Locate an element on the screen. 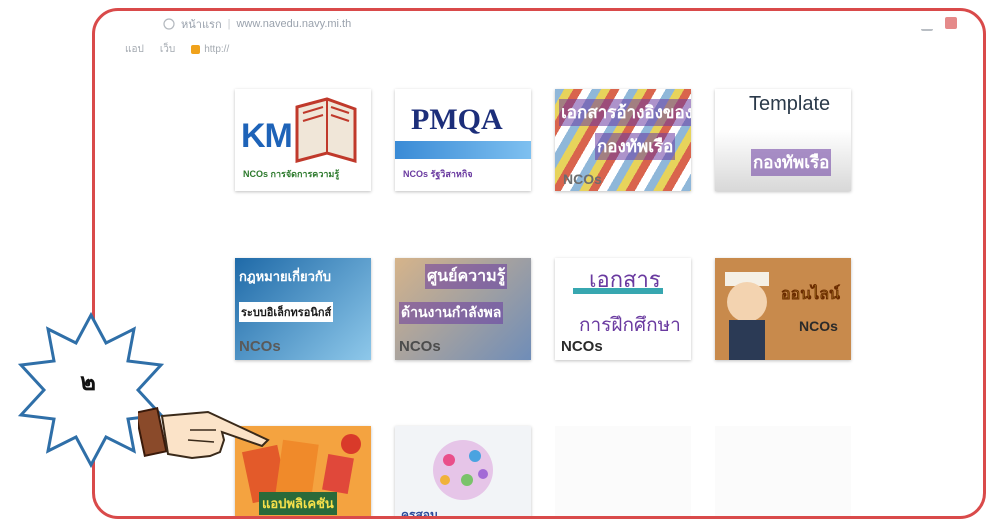  tile-subtitle: ระบบอิเล็กทรอนิกส์ is located at coordinates (286, 312).